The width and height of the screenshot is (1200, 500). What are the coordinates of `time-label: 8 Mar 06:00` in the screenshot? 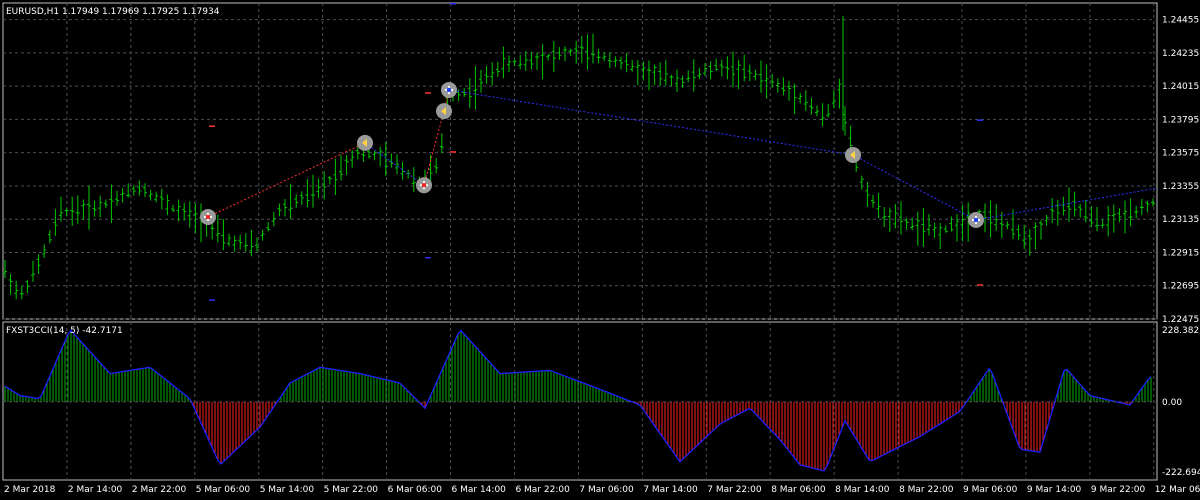 It's located at (798, 490).